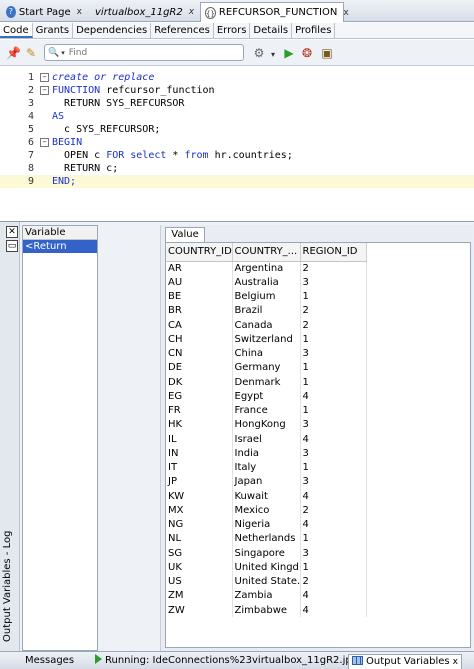 Image resolution: width=474 pixels, height=669 pixels. I want to click on tab-grants: Grants, so click(53, 30).